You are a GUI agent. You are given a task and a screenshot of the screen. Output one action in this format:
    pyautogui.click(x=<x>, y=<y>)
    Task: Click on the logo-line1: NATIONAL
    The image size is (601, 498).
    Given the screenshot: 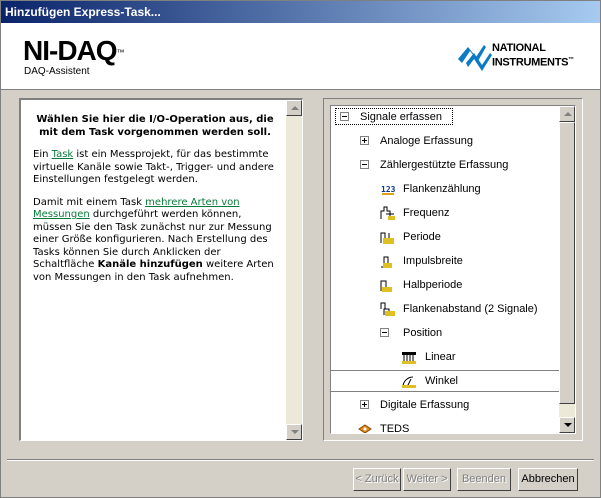 What is the action you would take?
    pyautogui.click(x=519, y=48)
    